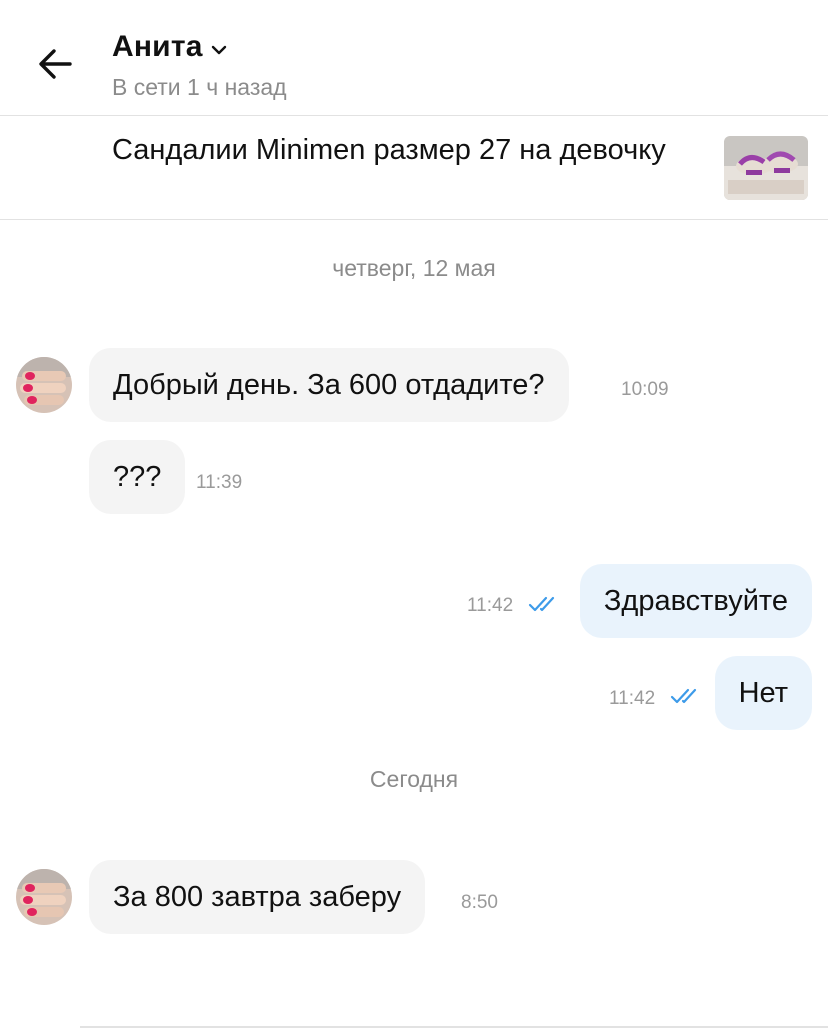  What do you see at coordinates (56, 64) in the screenshot?
I see `arrow-left-icon` at bounding box center [56, 64].